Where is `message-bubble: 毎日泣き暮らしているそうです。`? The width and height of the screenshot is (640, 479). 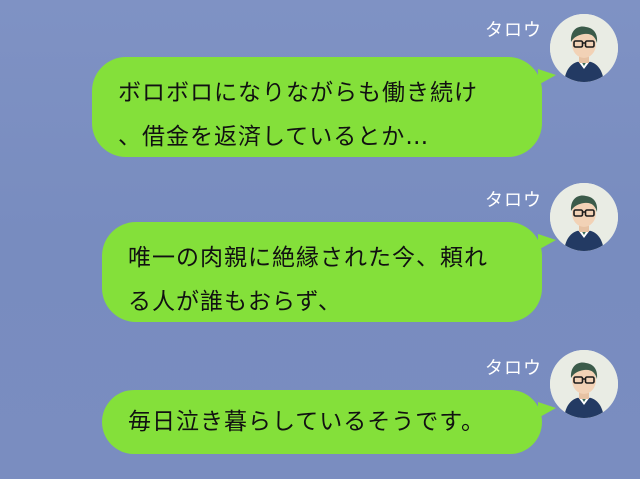
message-bubble: 毎日泣き暮らしているそうです。 is located at coordinates (329, 422).